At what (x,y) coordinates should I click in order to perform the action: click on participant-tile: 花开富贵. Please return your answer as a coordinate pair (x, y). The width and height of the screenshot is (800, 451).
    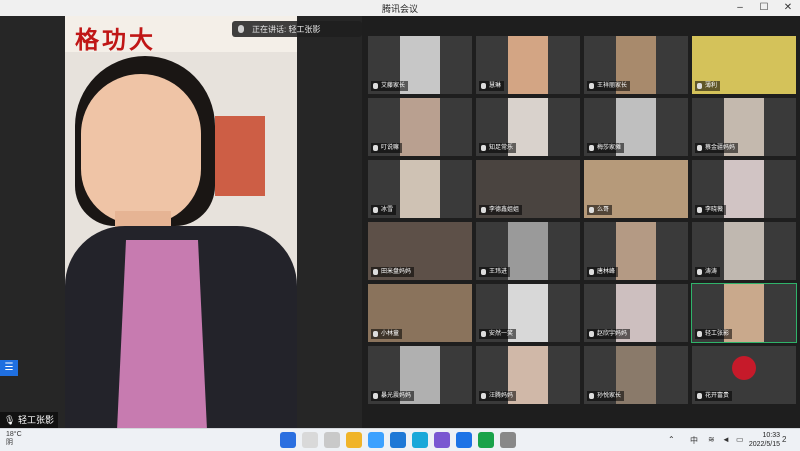
    Looking at the image, I should click on (744, 375).